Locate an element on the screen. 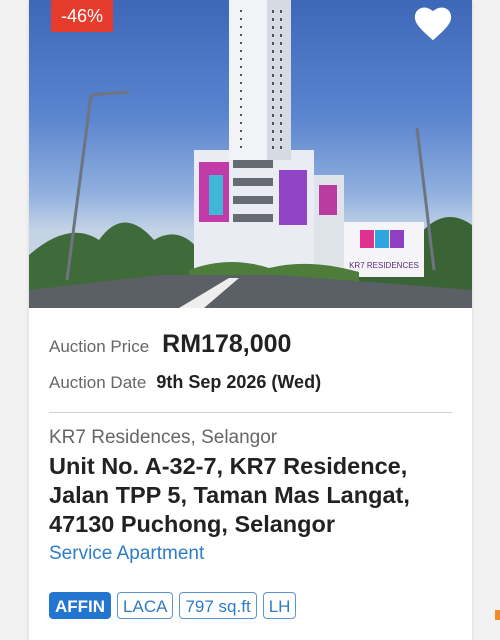 This screenshot has height=640, width=500. bank-tag: AFFIN is located at coordinates (80, 605).